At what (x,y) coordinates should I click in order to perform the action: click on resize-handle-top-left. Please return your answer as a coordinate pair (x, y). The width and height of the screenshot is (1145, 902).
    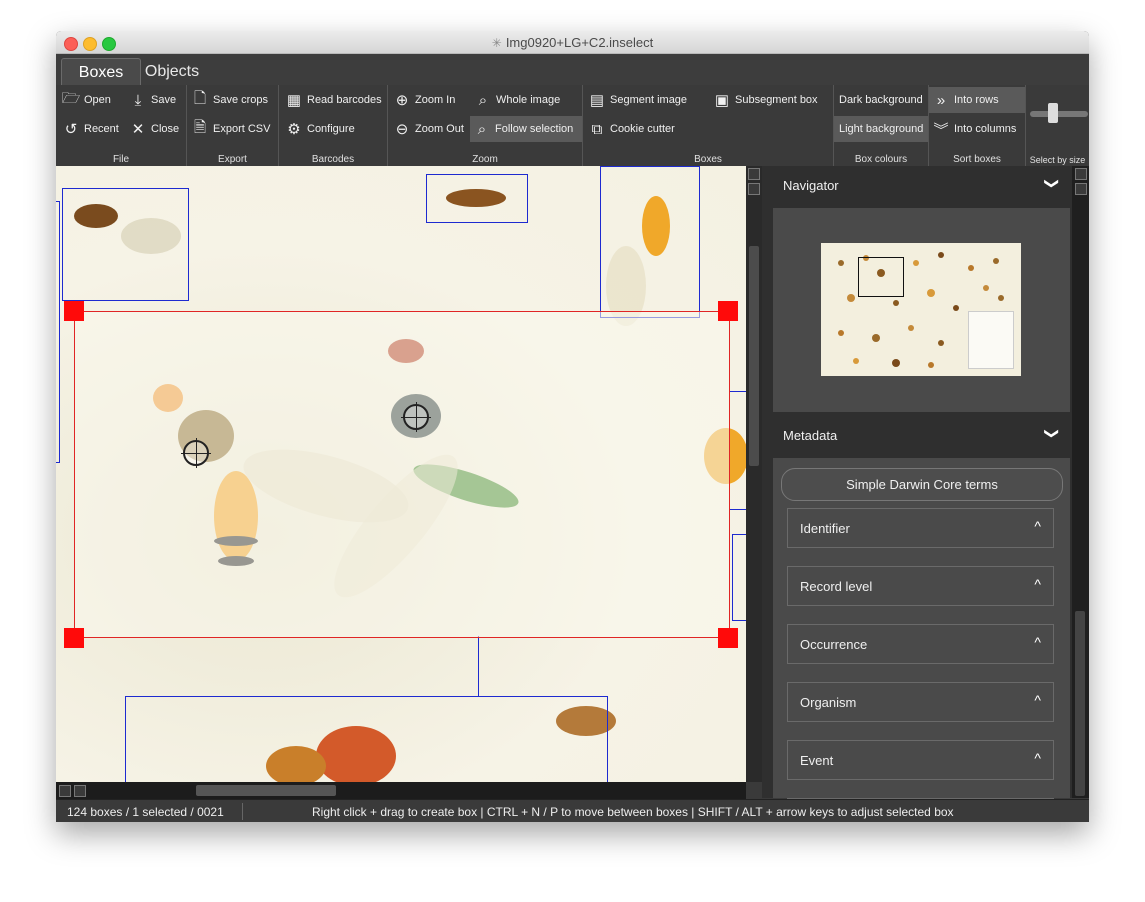
    Looking at the image, I should click on (74, 311).